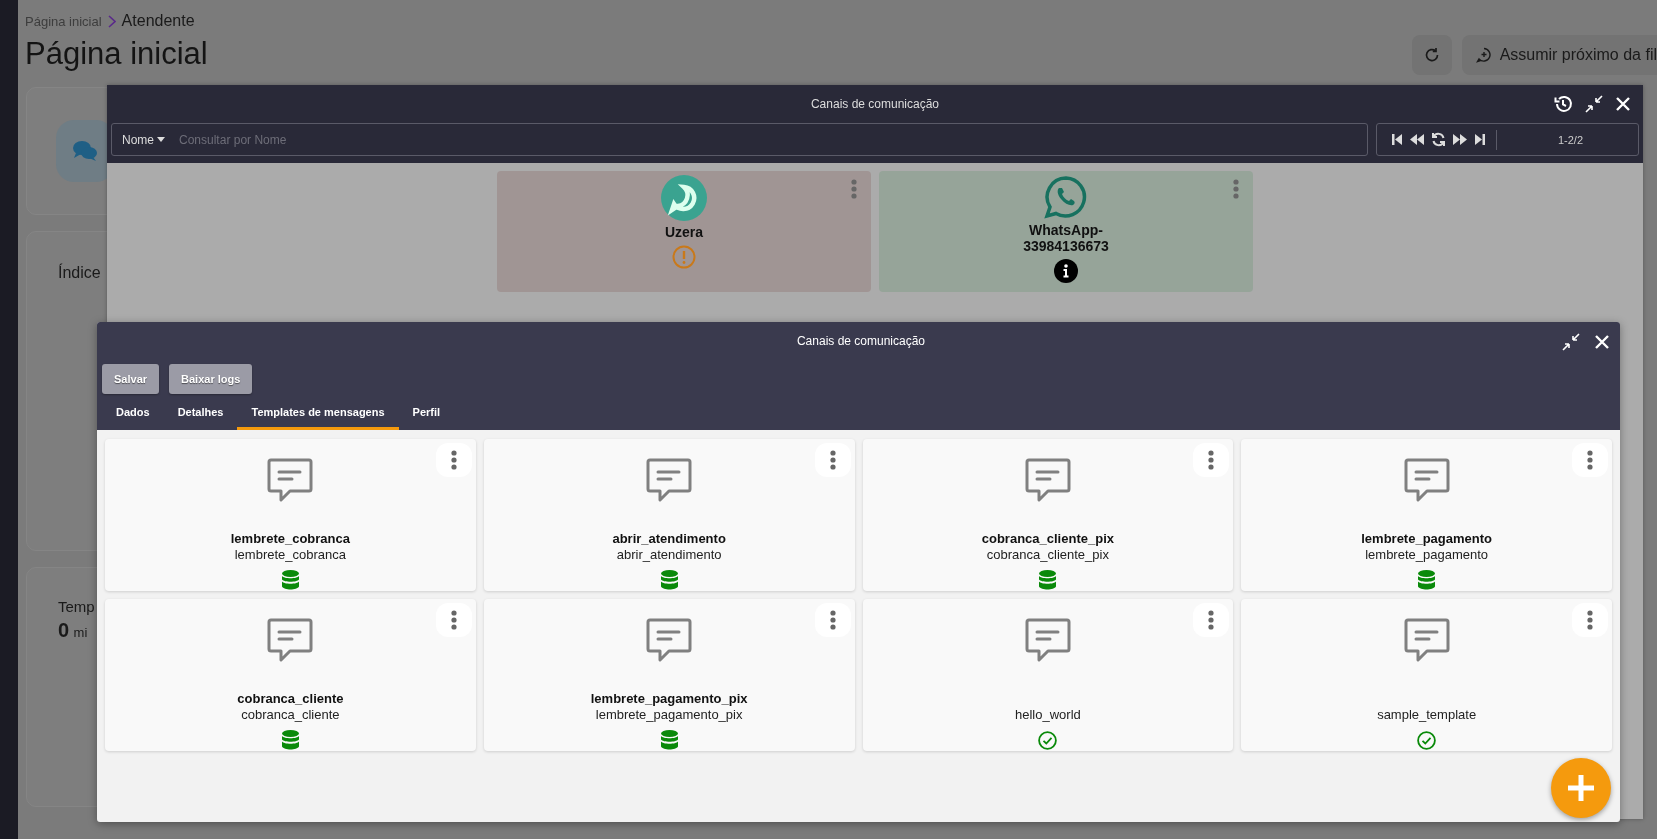 Image resolution: width=1657 pixels, height=839 pixels. I want to click on caret-down-icon, so click(161, 139).